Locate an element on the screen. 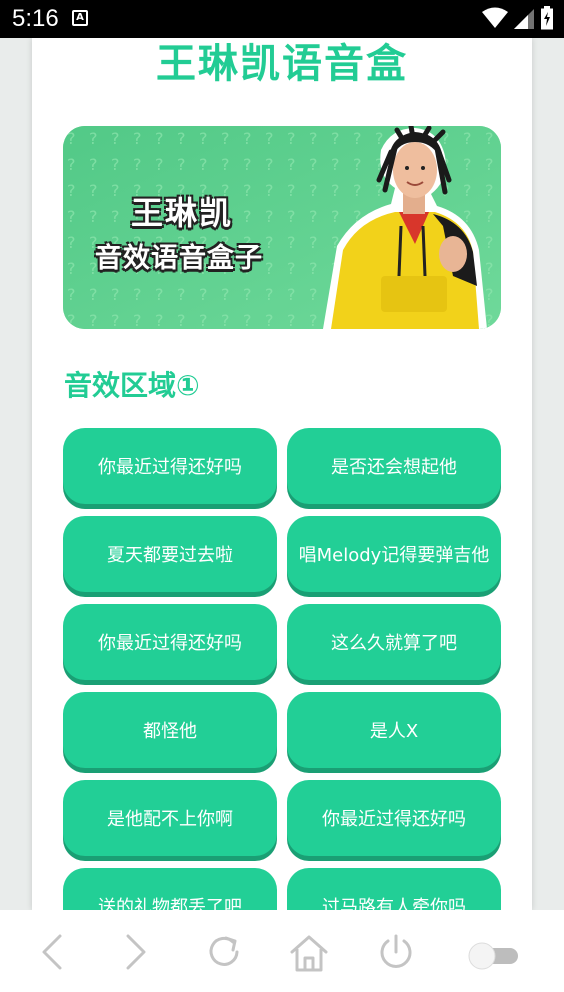 This screenshot has width=564, height=992. battery-icon is located at coordinates (547, 18).